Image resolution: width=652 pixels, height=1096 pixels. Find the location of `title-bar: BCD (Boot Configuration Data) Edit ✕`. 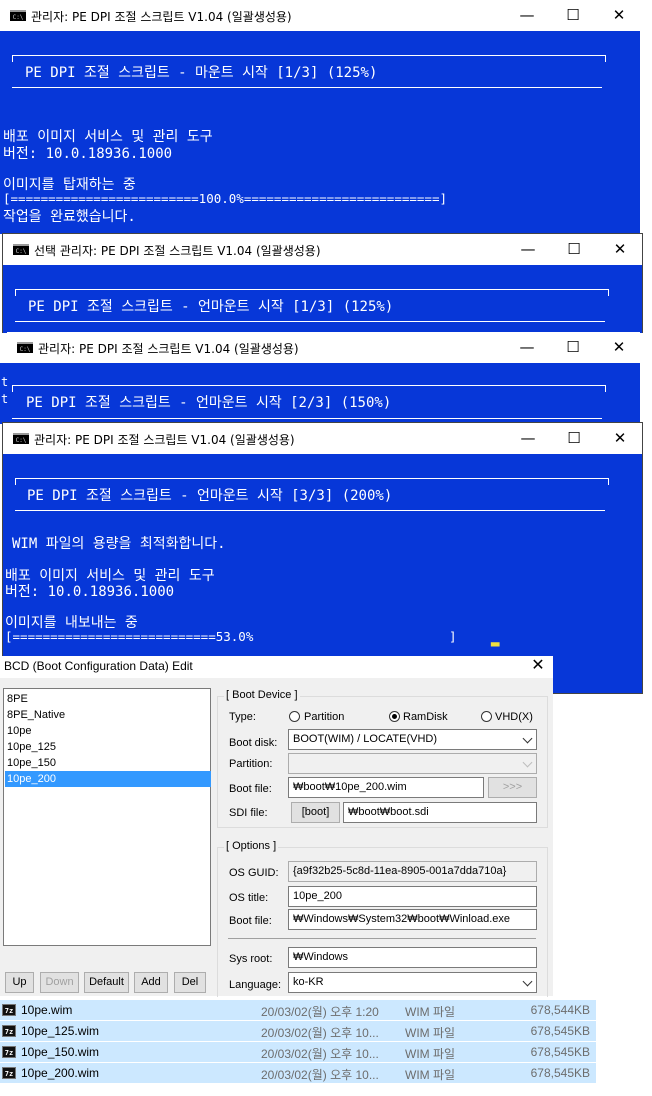

title-bar: BCD (Boot Configuration Data) Edit ✕ is located at coordinates (276, 667).